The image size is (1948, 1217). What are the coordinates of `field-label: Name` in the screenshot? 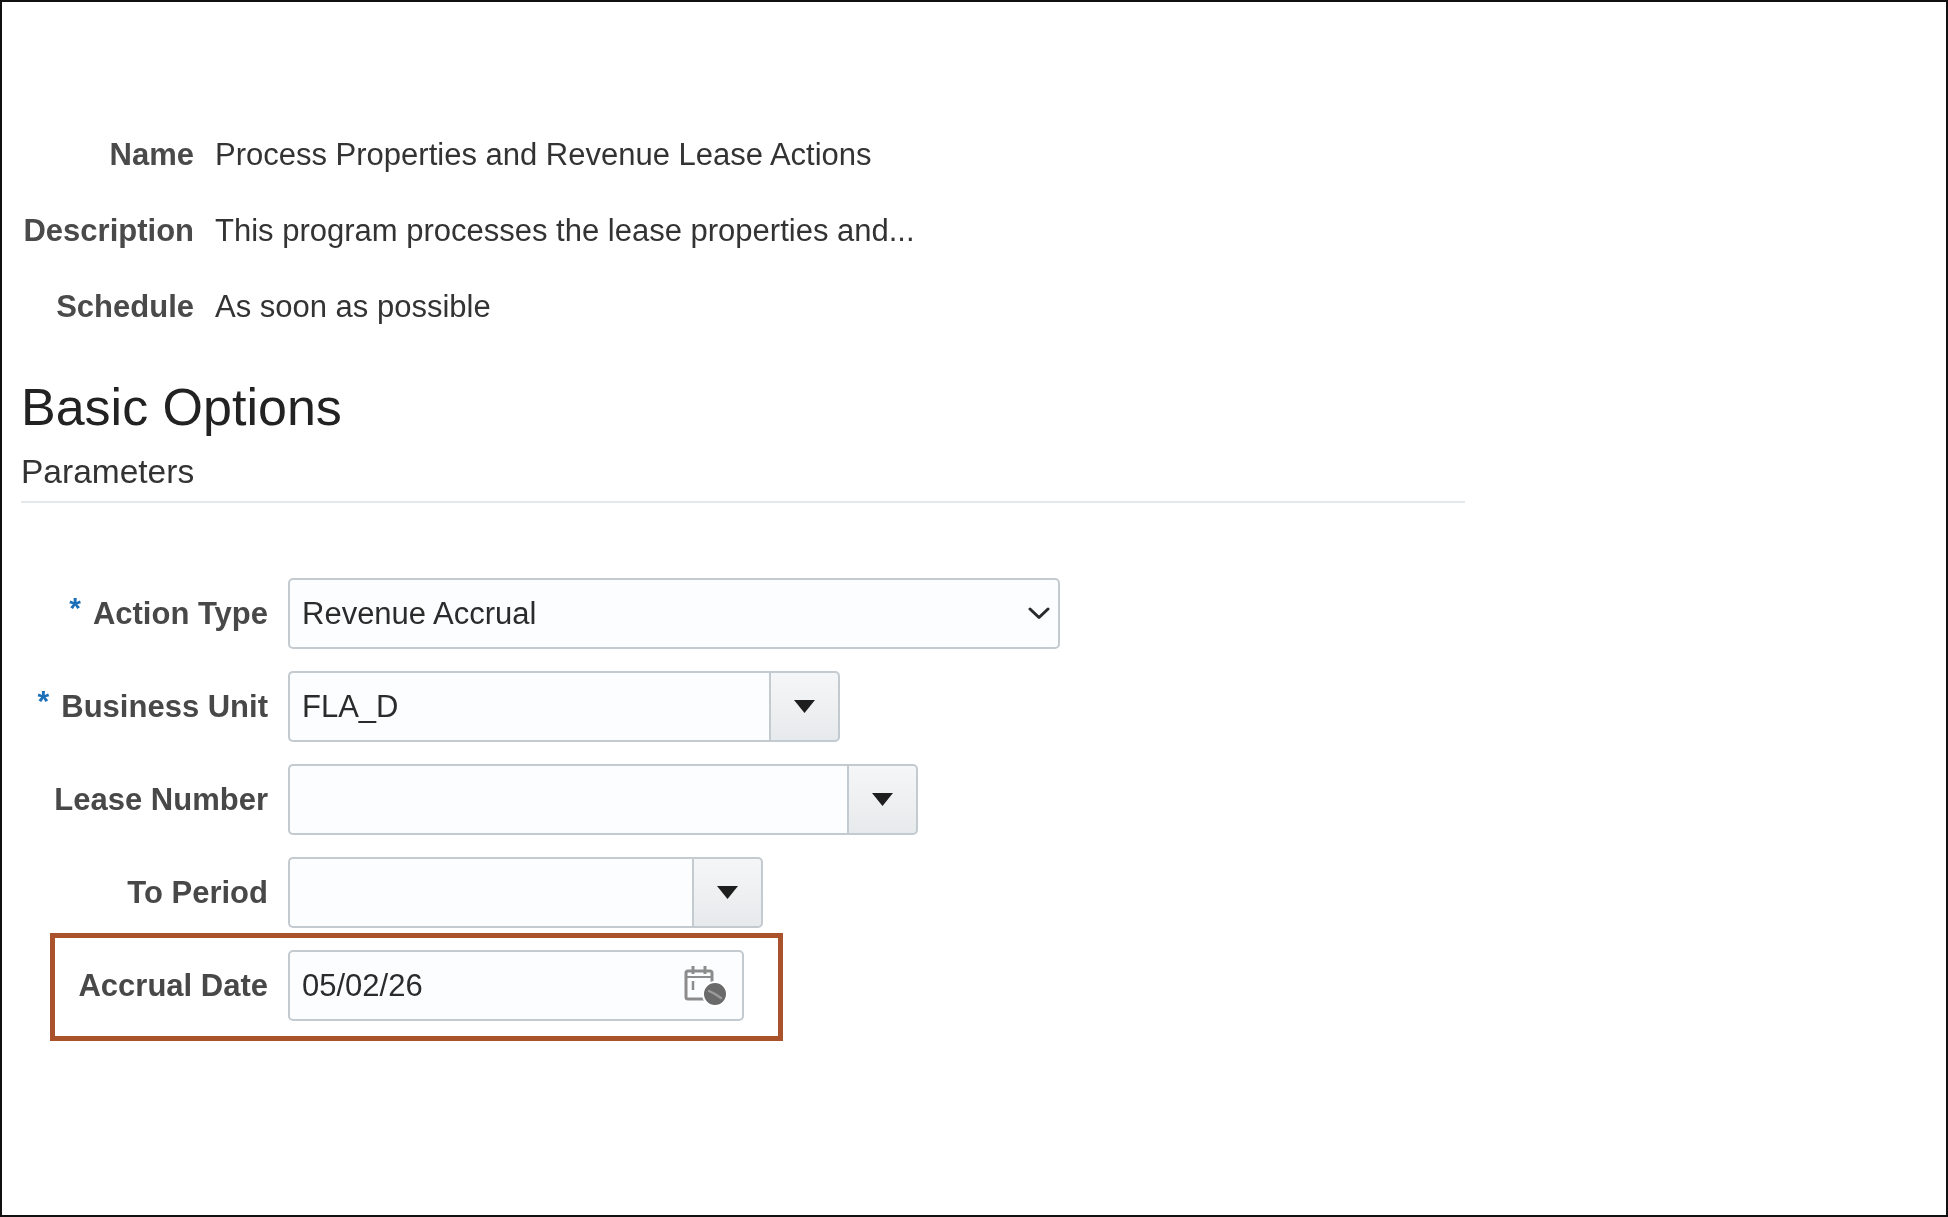 It's located at (151, 155).